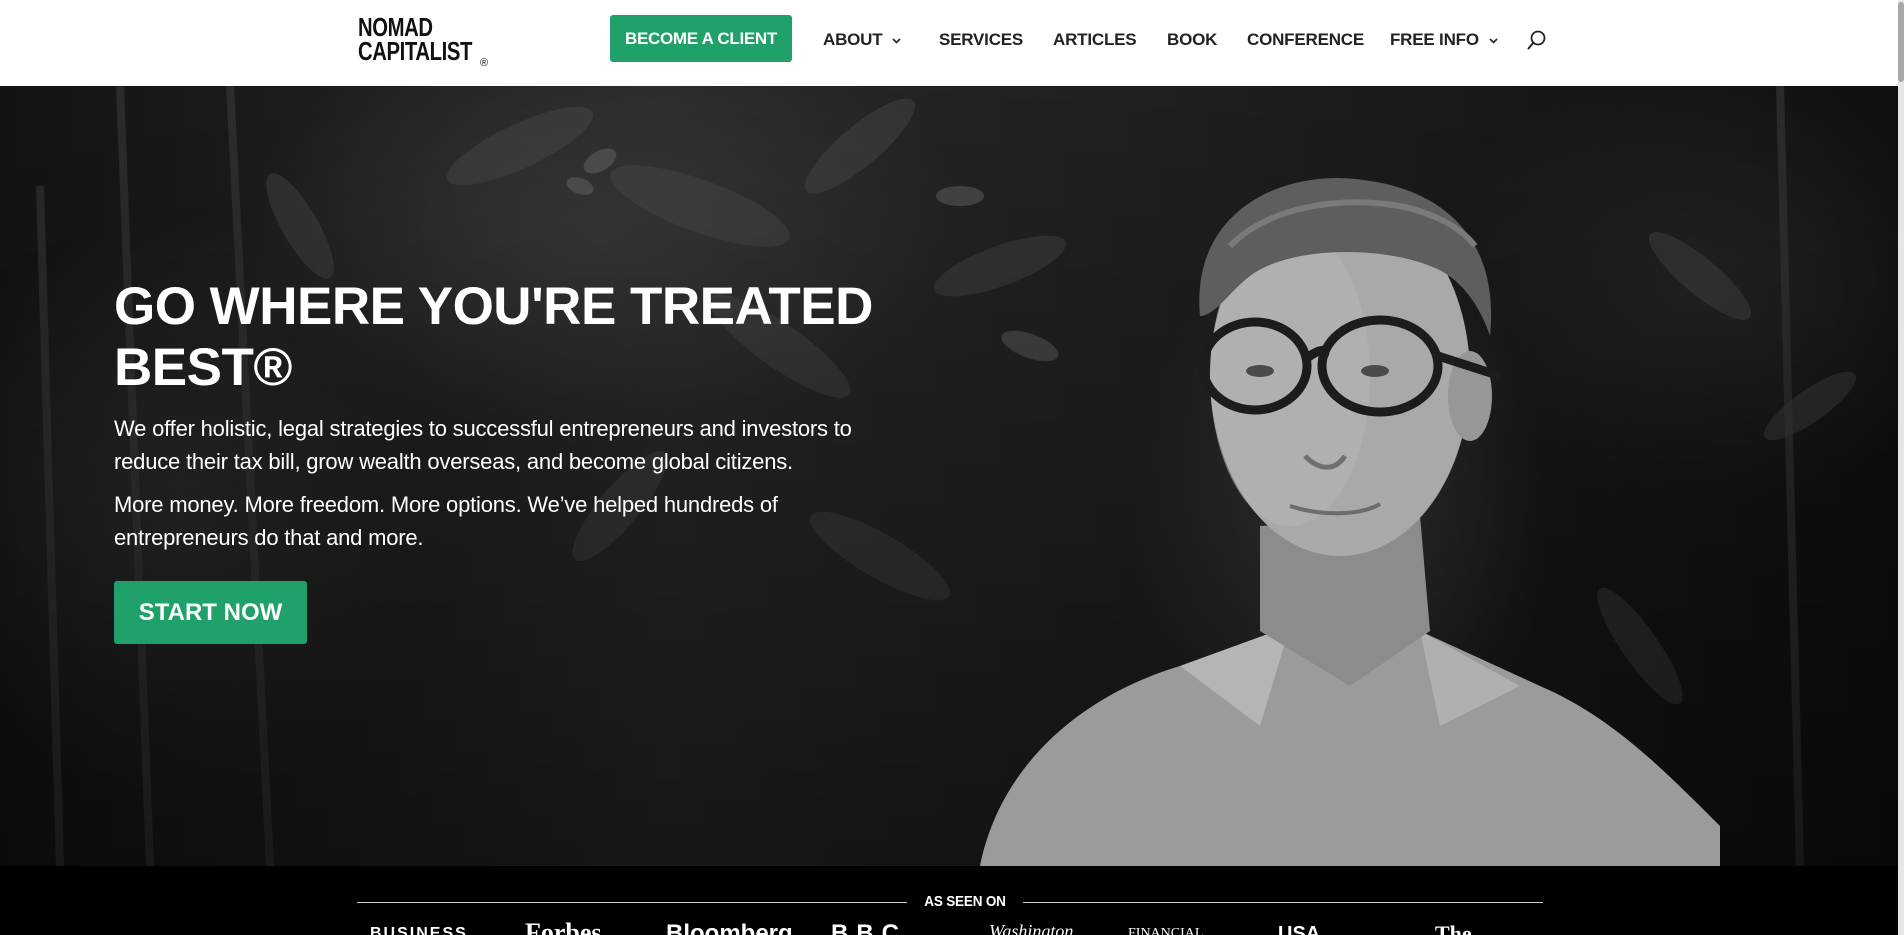 This screenshot has height=935, width=1904. What do you see at coordinates (1901, 42) in the screenshot?
I see `scrollbar-thumb` at bounding box center [1901, 42].